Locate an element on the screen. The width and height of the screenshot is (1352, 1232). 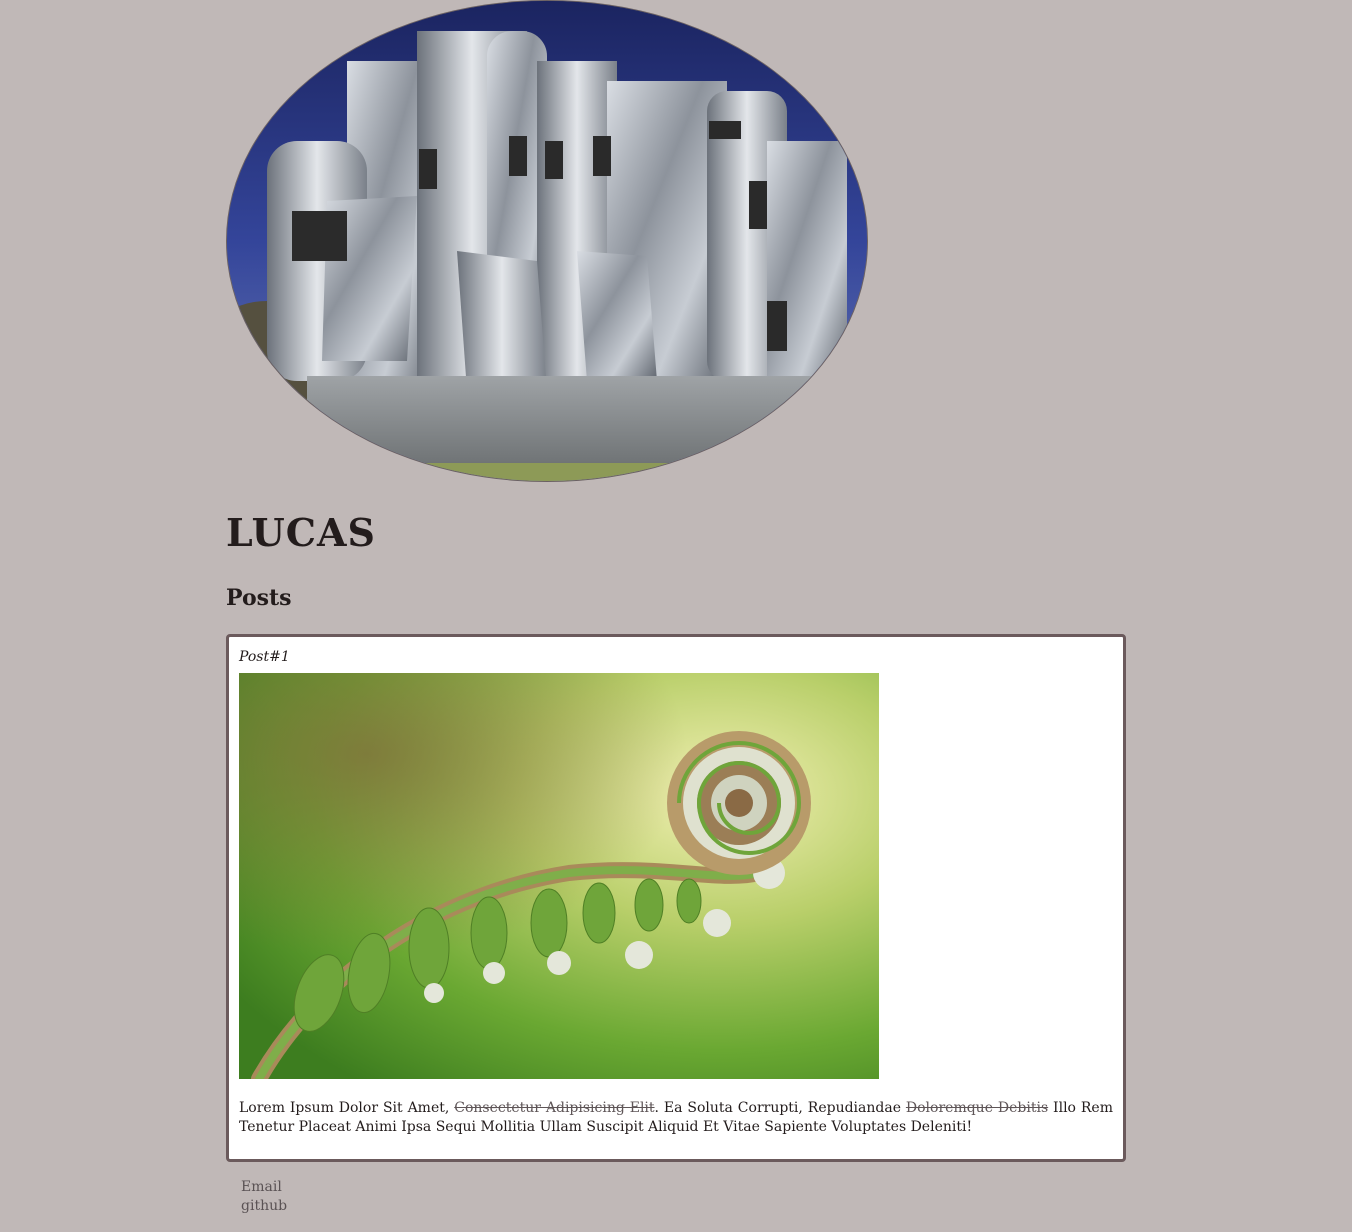
post-text-strike-2: Doloremque Debitis is located at coordinates (977, 1108).